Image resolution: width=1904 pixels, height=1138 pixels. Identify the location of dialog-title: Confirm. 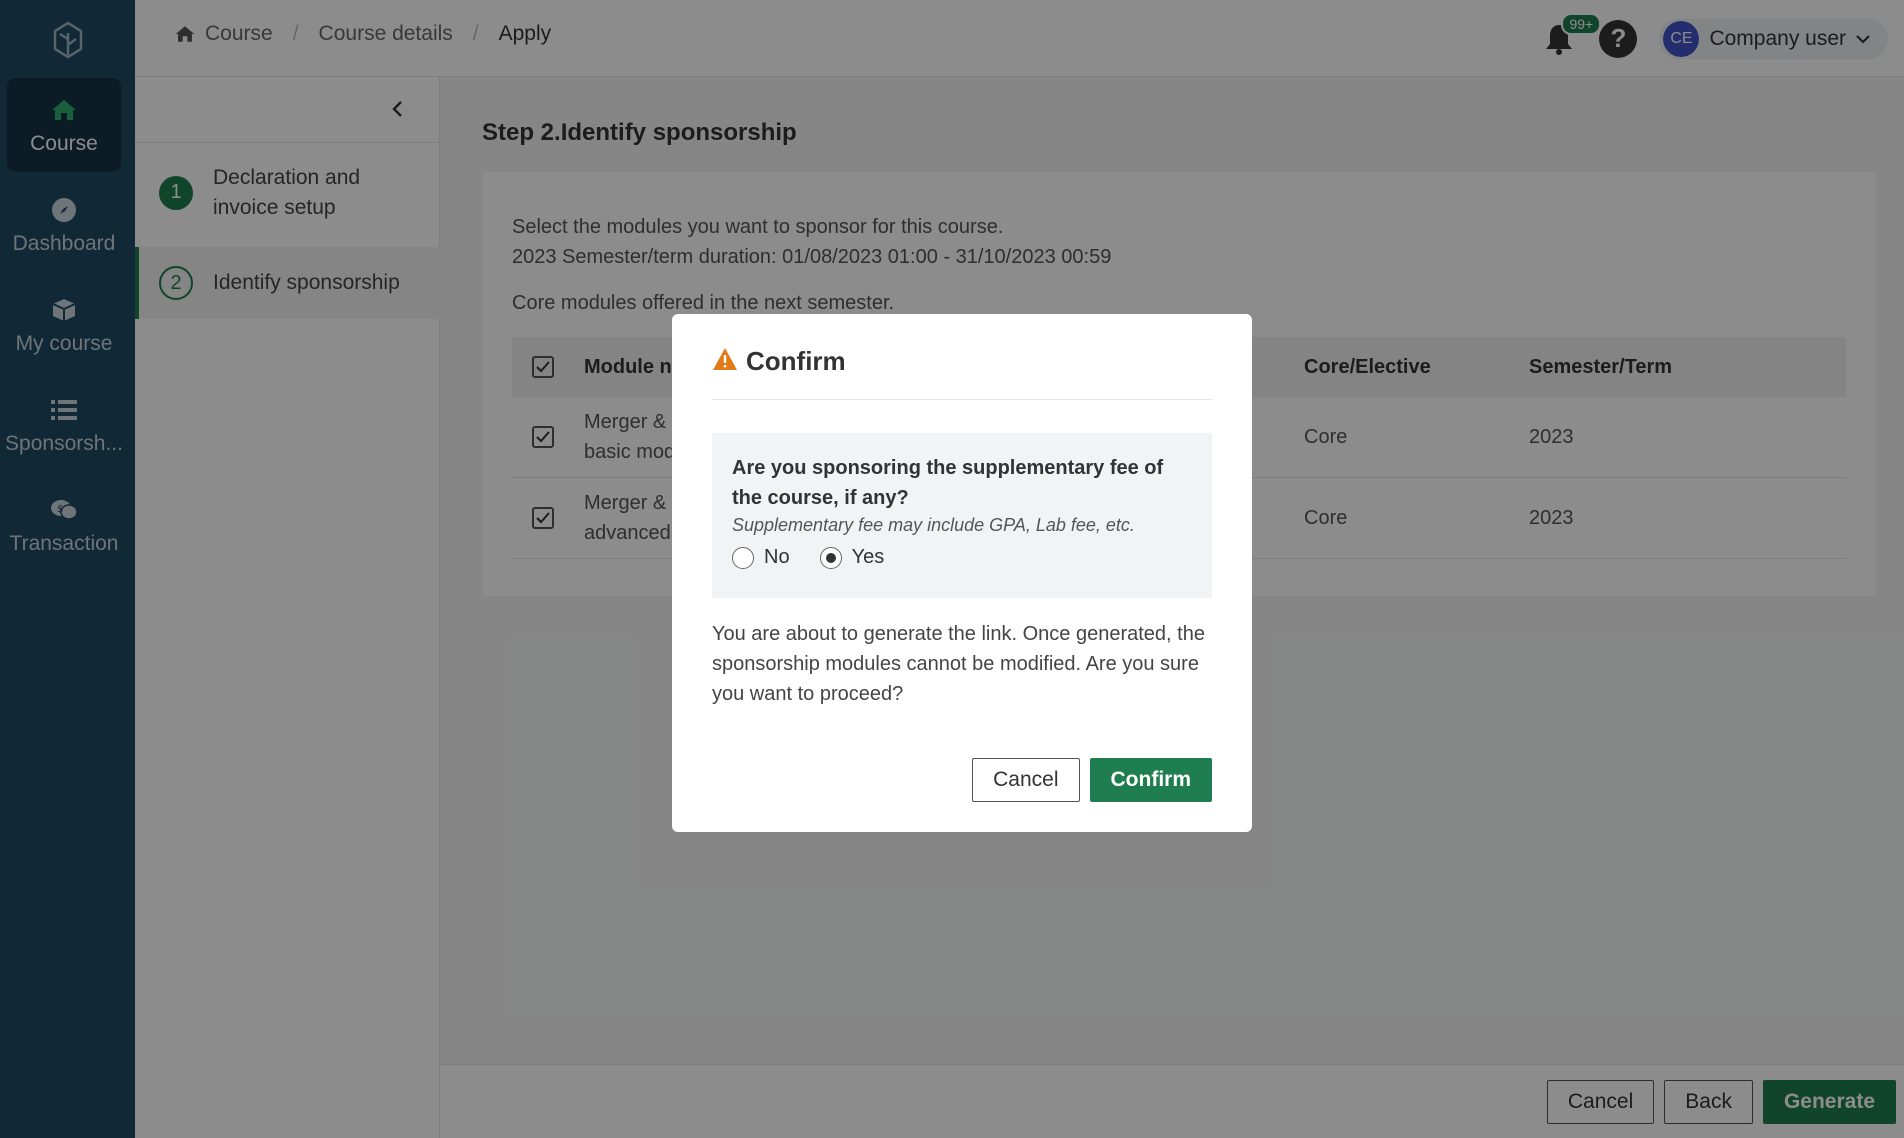
(796, 361).